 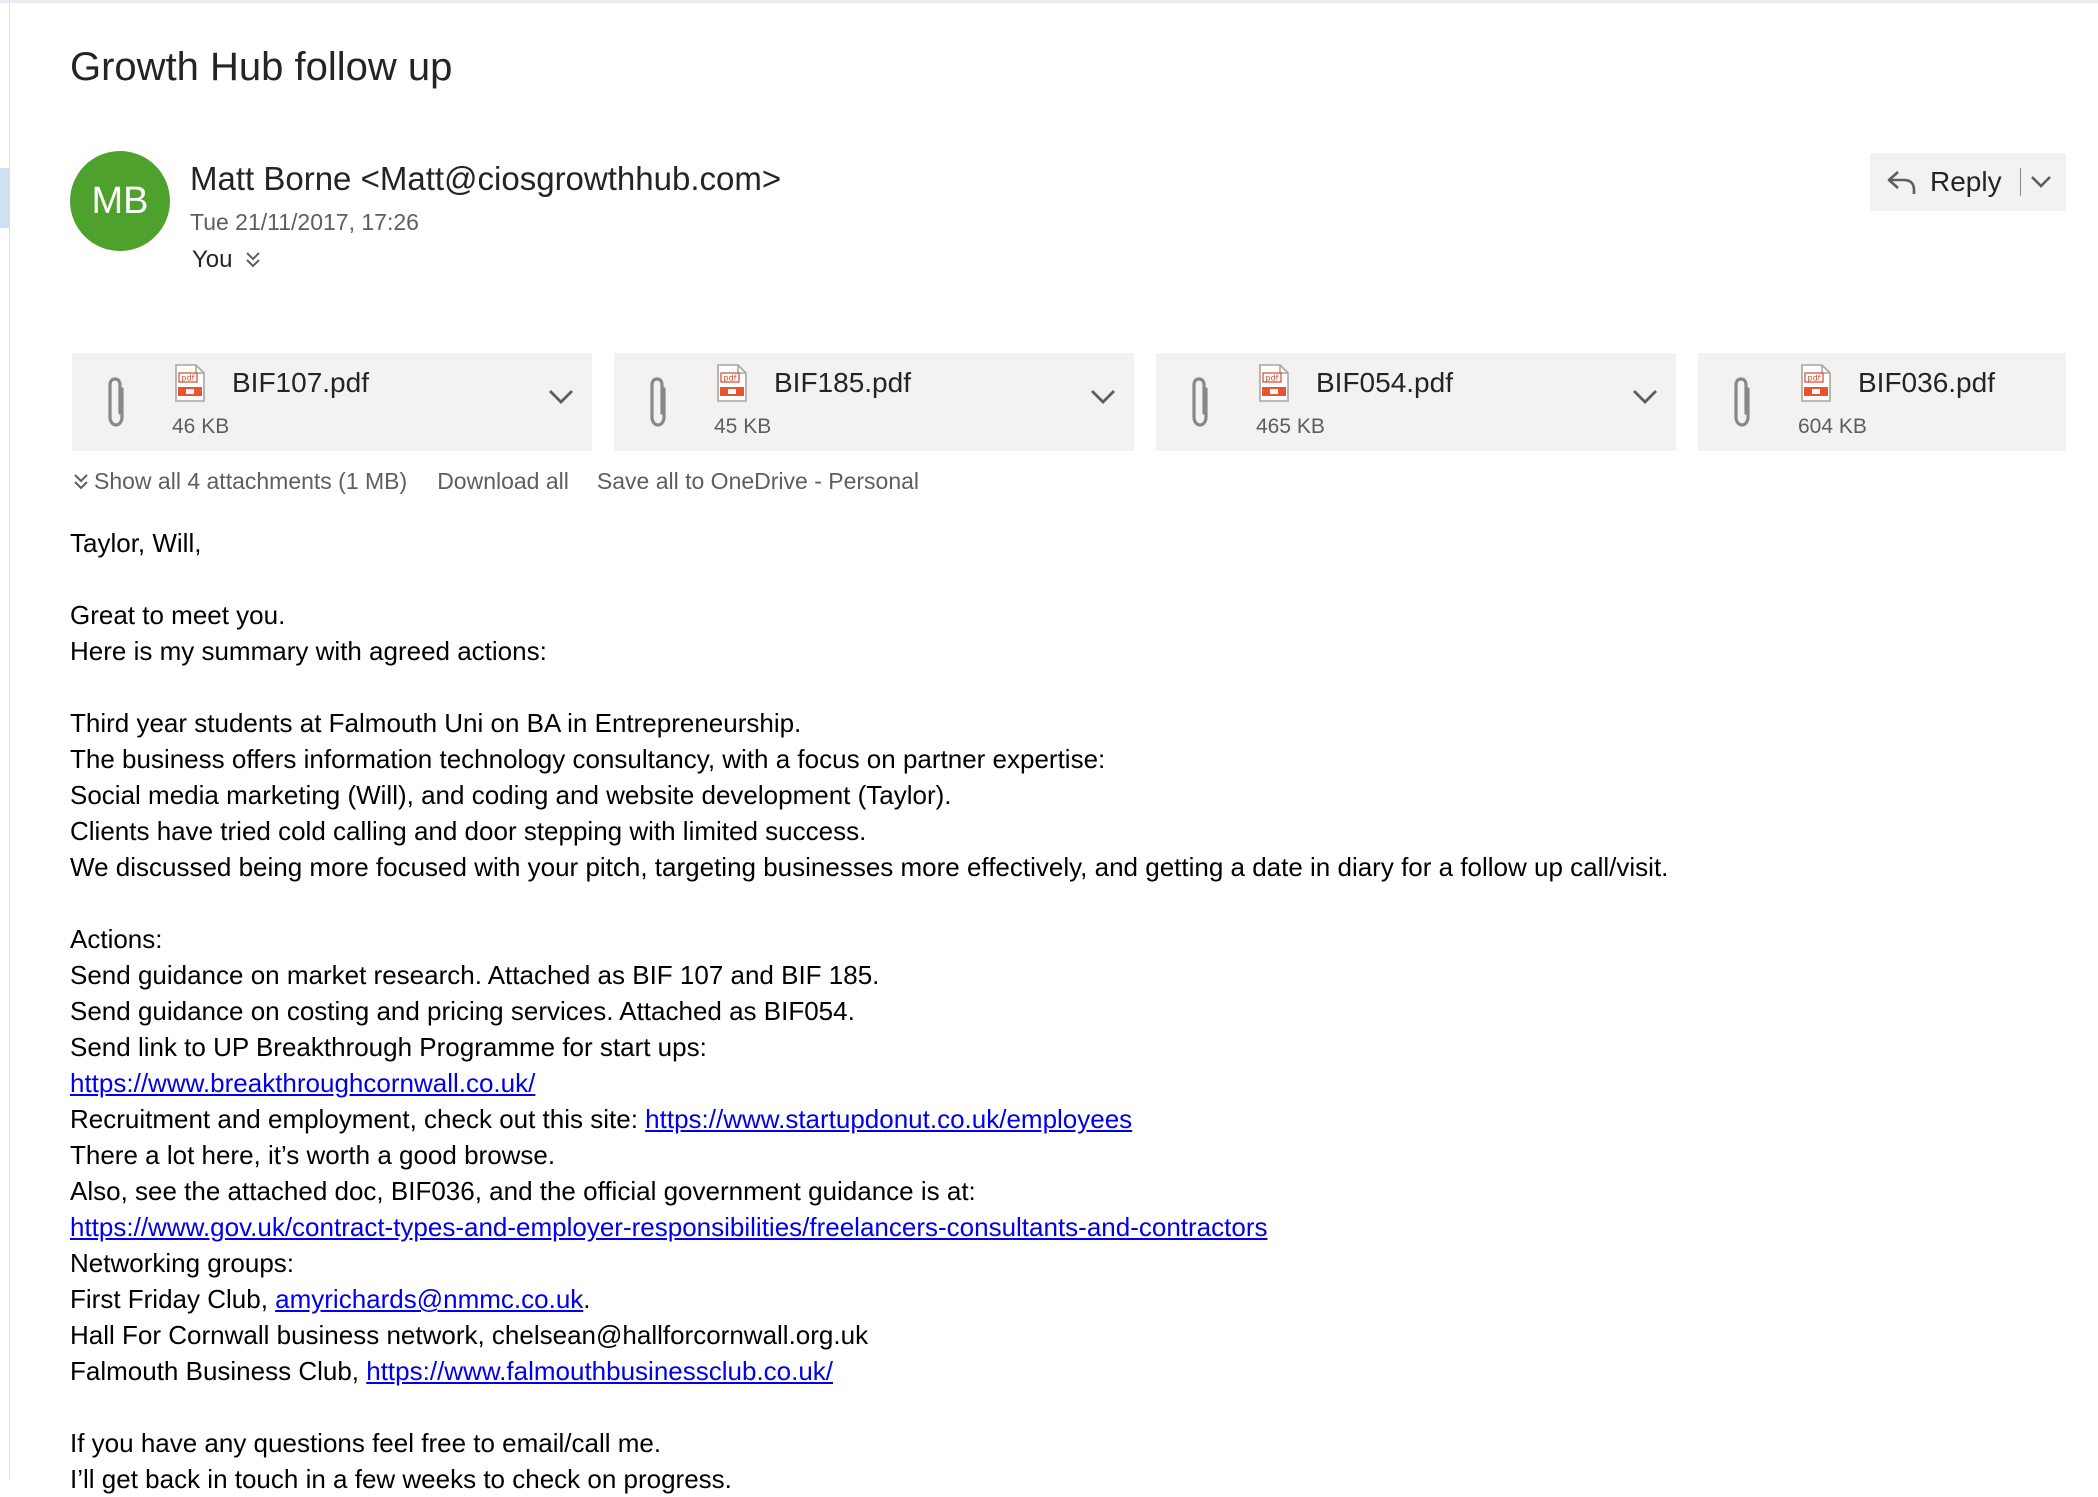 What do you see at coordinates (178, 615) in the screenshot?
I see `body-line: Great to meet you.` at bounding box center [178, 615].